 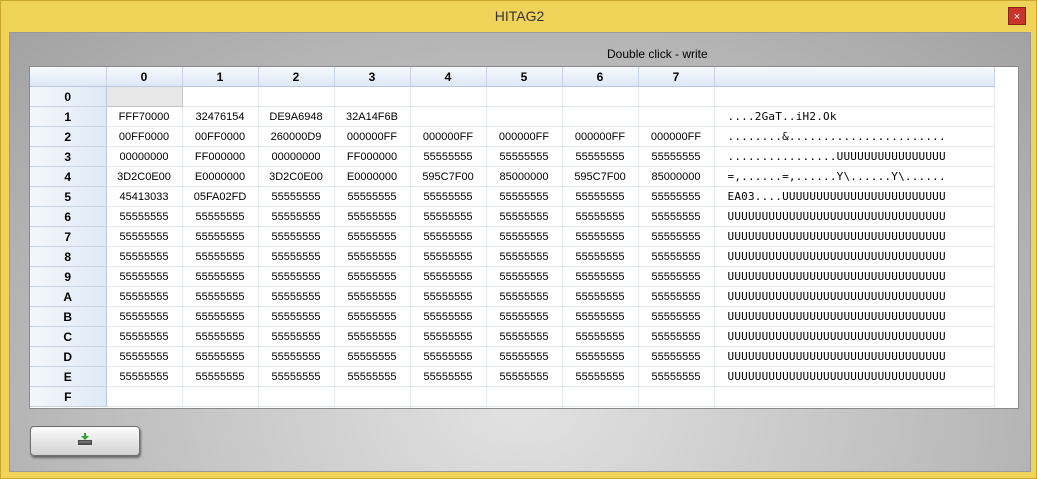 What do you see at coordinates (1017, 16) in the screenshot?
I see `close-button: ×` at bounding box center [1017, 16].